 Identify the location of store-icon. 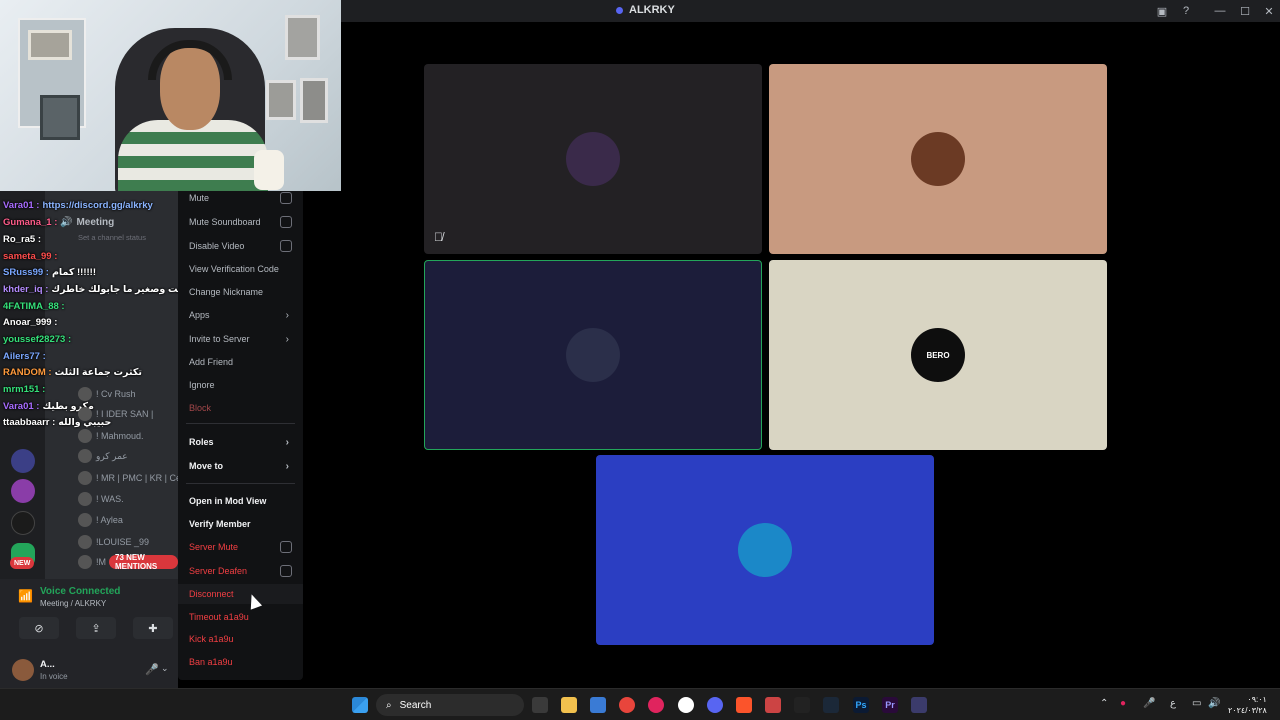
(598, 705).